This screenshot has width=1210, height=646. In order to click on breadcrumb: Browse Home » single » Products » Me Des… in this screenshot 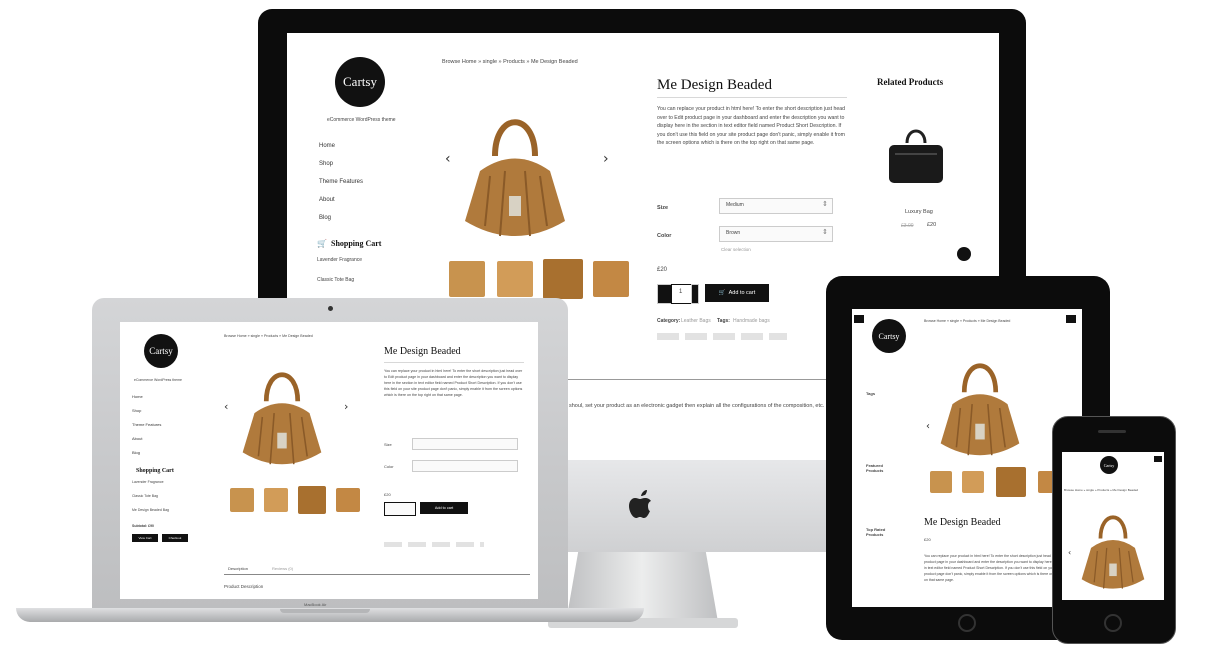, I will do `click(967, 321)`.